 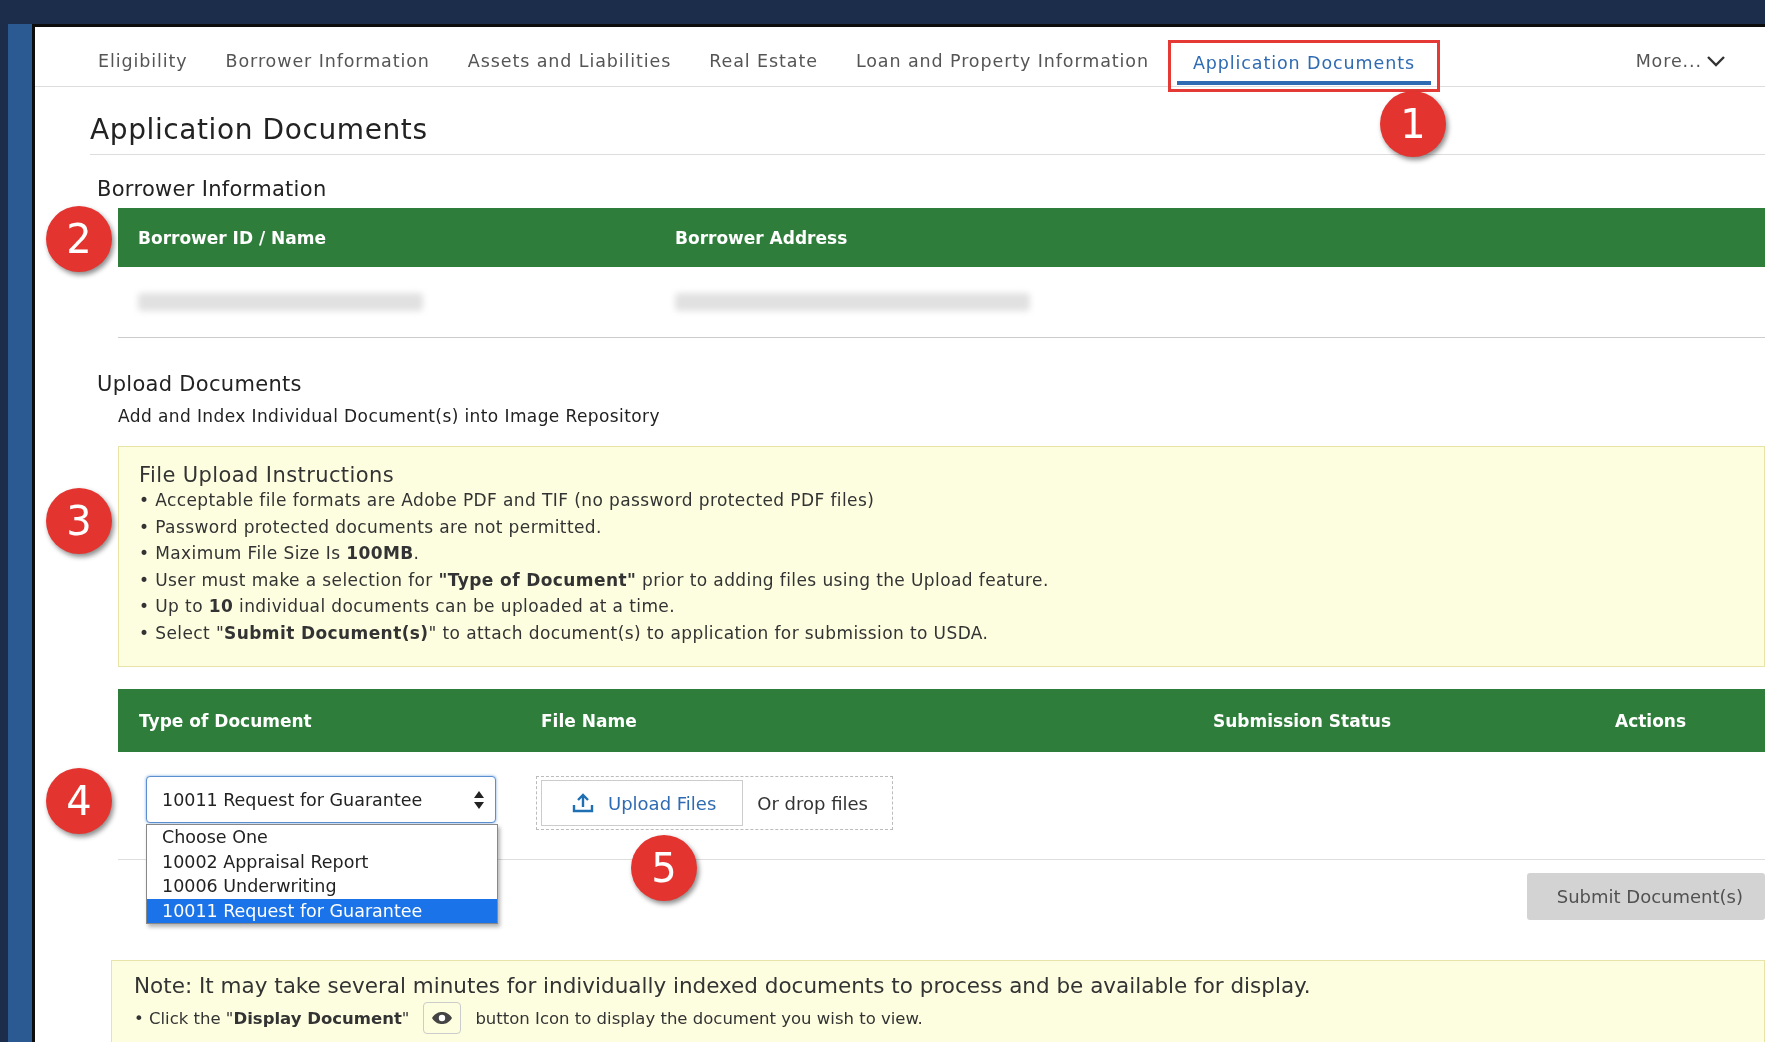 What do you see at coordinates (280, 553) in the screenshot?
I see `instruction-text: • Maximum File Size Is 100MB.` at bounding box center [280, 553].